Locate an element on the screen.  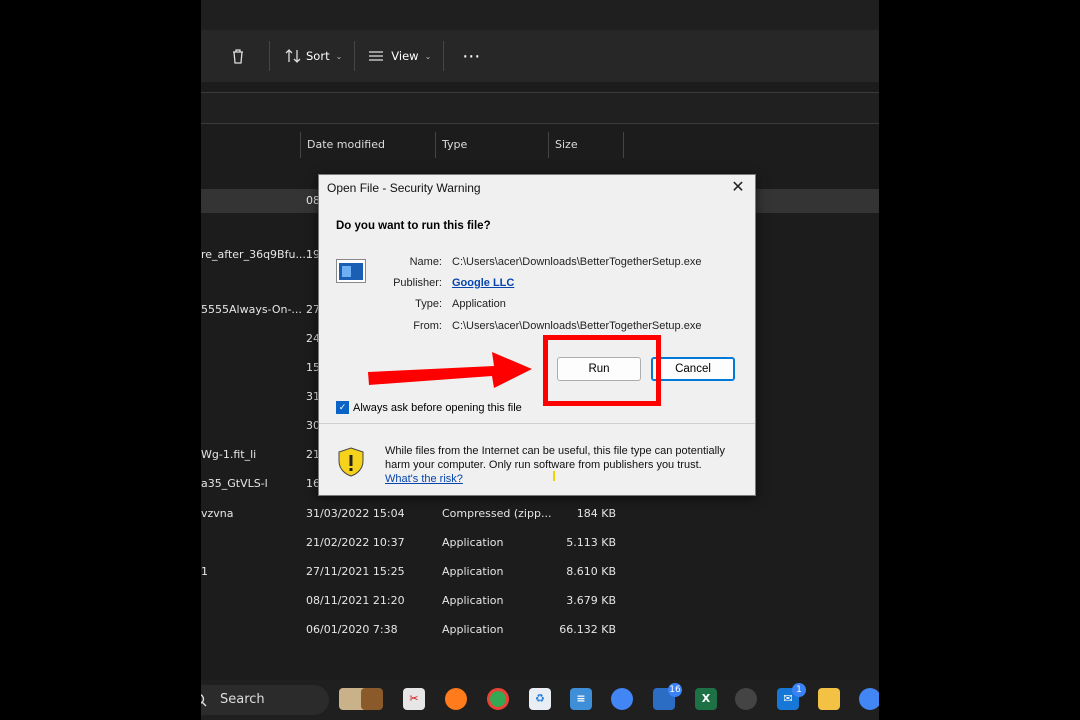
annotation-arrow is located at coordinates (450, 370).